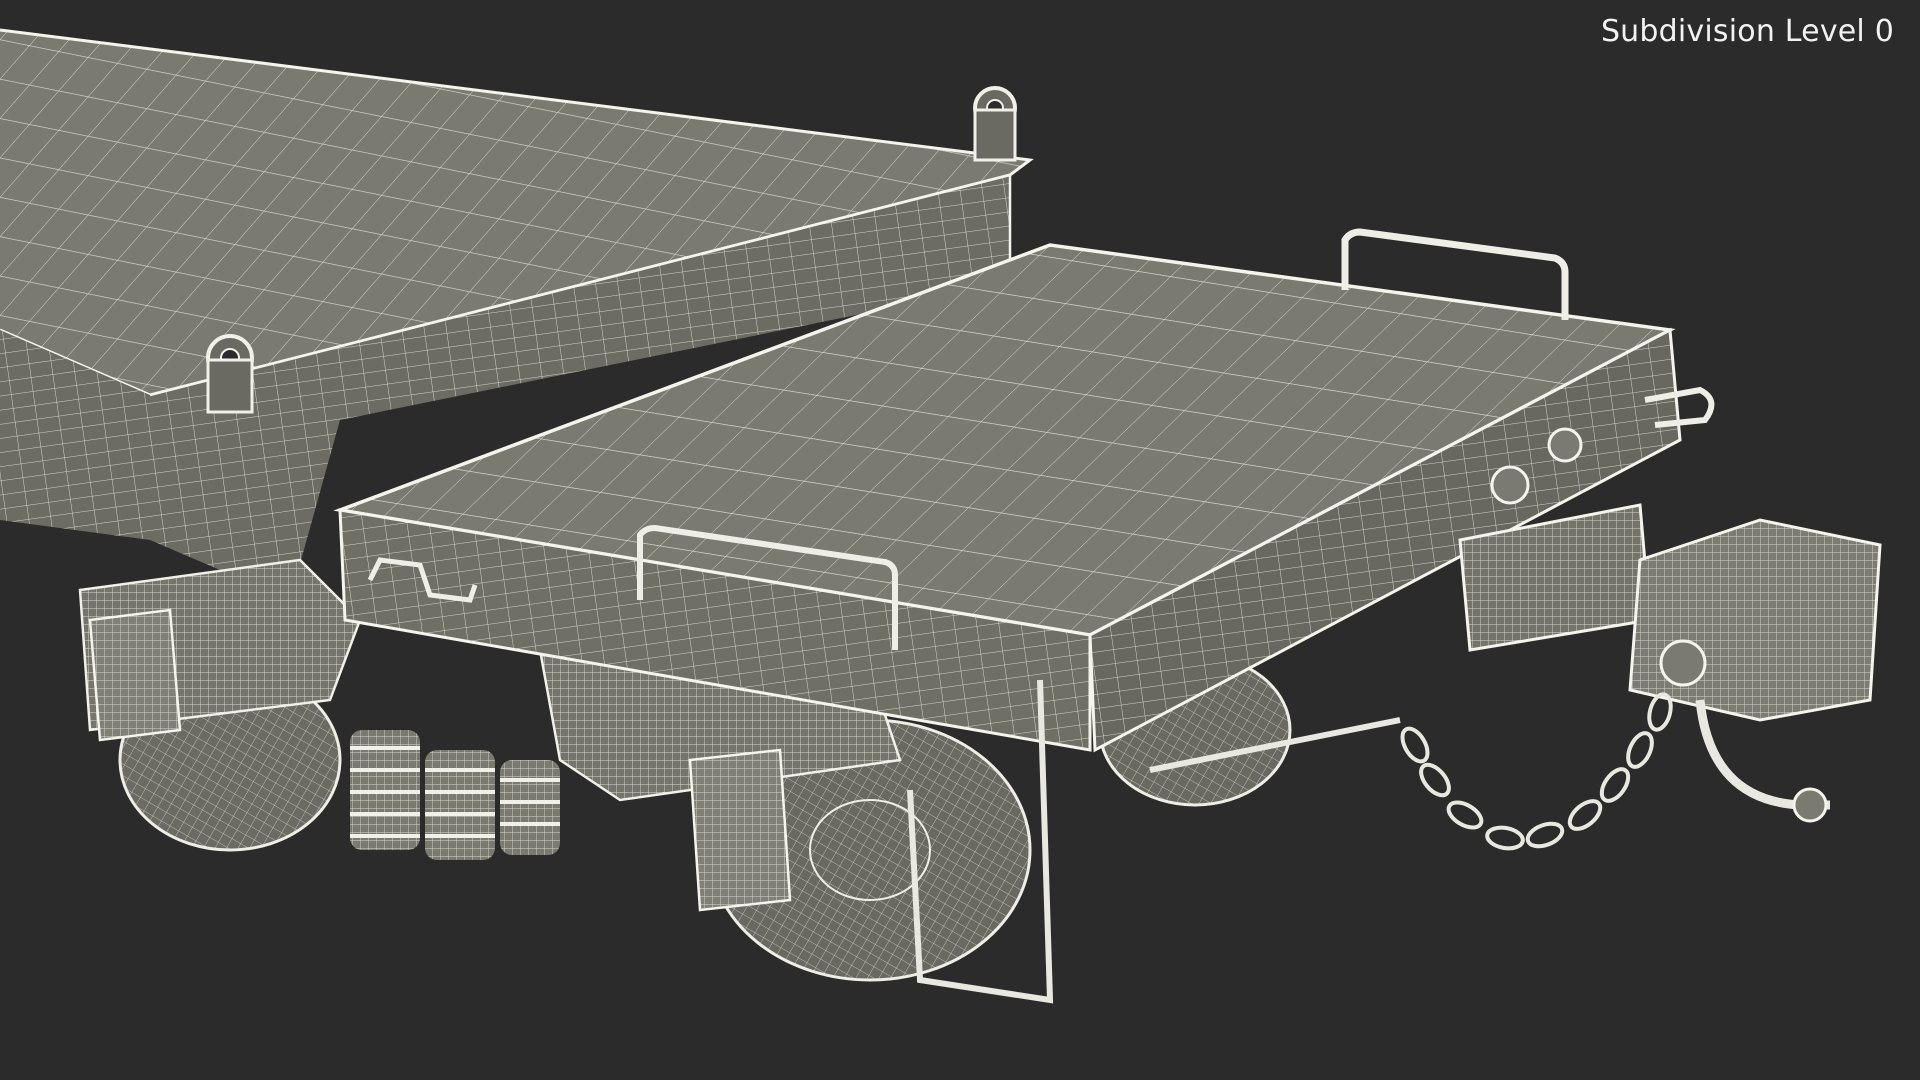 The width and height of the screenshot is (1920, 1080). I want to click on subdivision-level-label: Subdivision Level 0, so click(1747, 31).